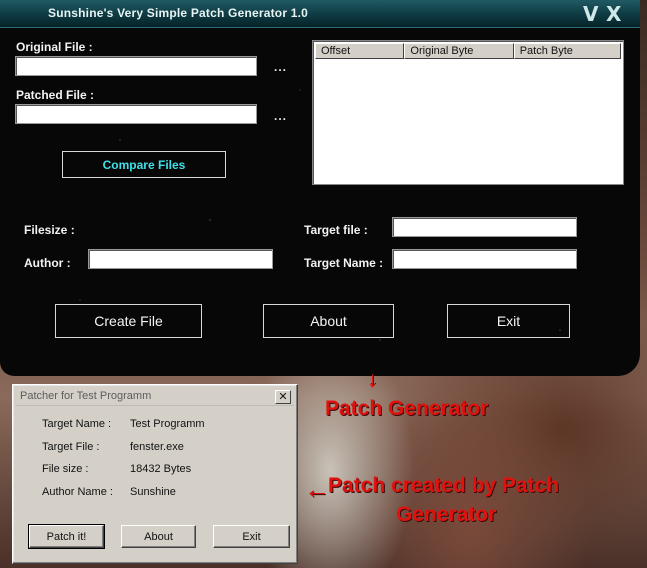  I want to click on target-name-row-value: Test Programm, so click(167, 424).